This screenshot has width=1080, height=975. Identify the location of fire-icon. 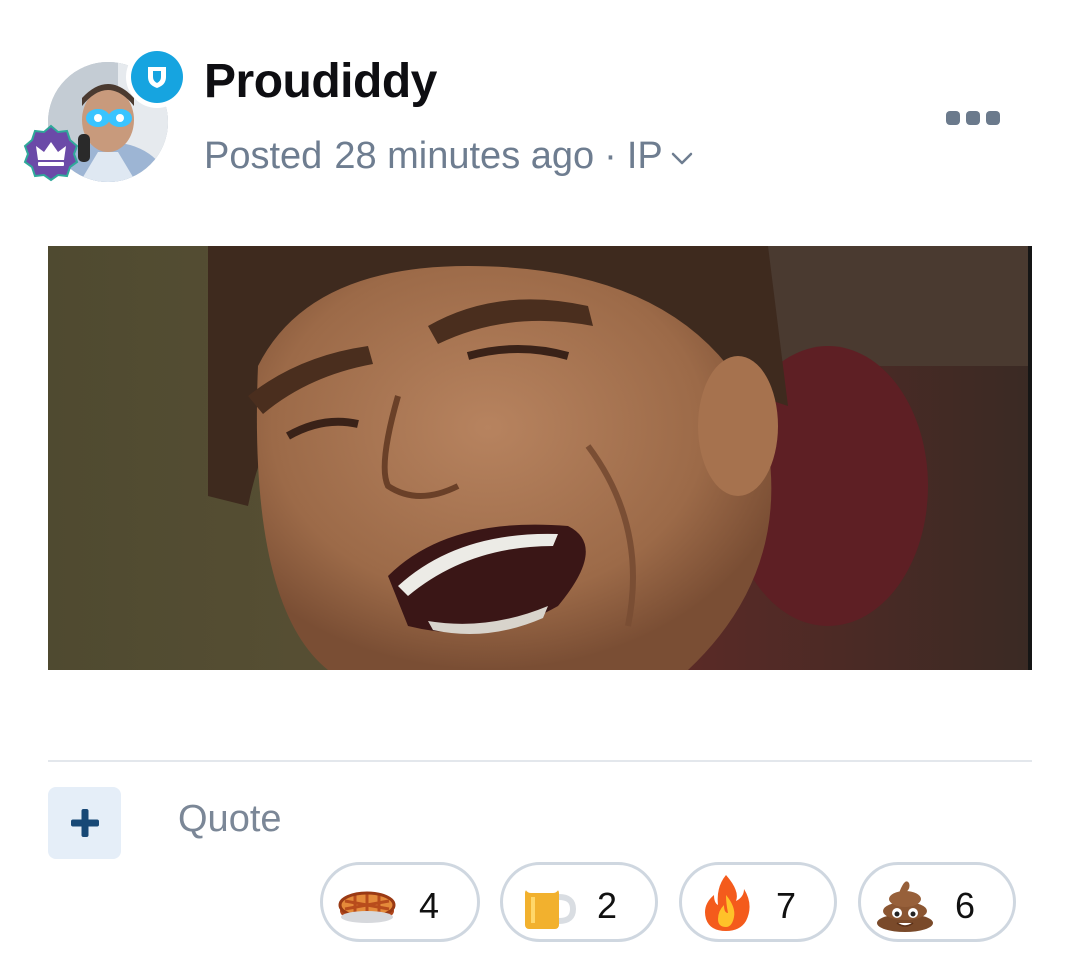
(727, 903).